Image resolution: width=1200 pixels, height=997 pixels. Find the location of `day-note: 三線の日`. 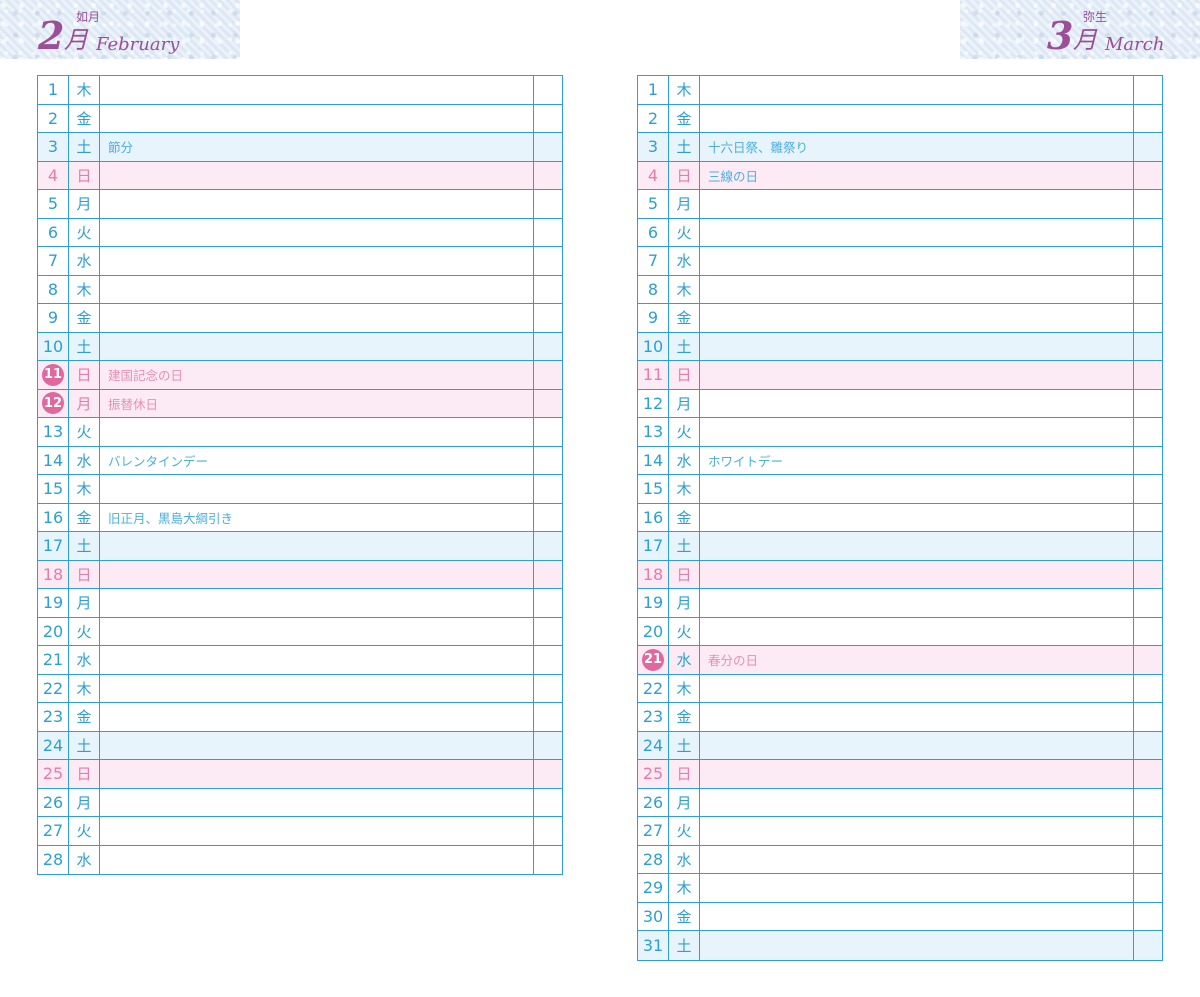

day-note: 三線の日 is located at coordinates (917, 175).